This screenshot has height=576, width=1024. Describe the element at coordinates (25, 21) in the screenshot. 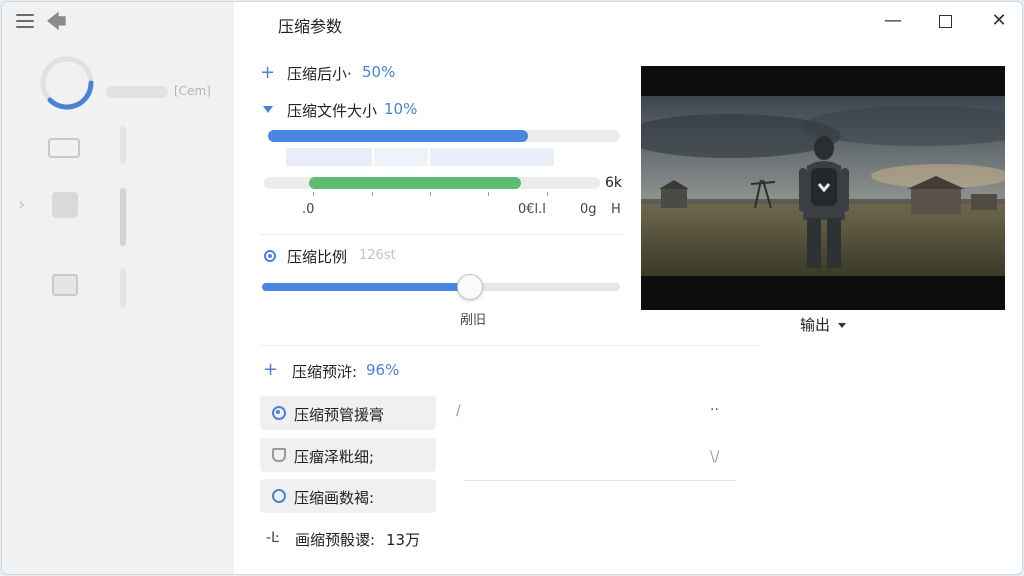

I see `menu-icon` at that location.